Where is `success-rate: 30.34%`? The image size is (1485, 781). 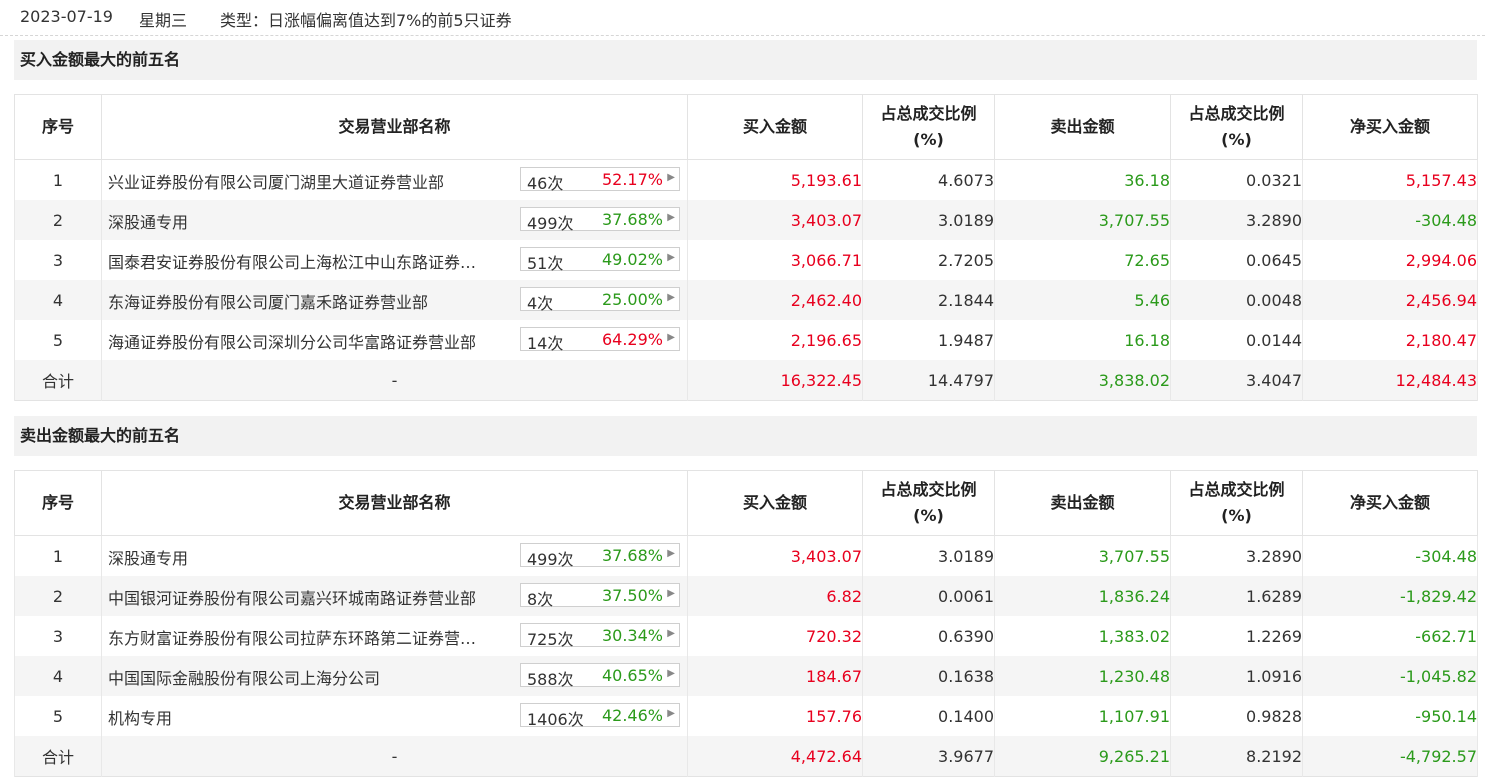
success-rate: 30.34% is located at coordinates (632, 635).